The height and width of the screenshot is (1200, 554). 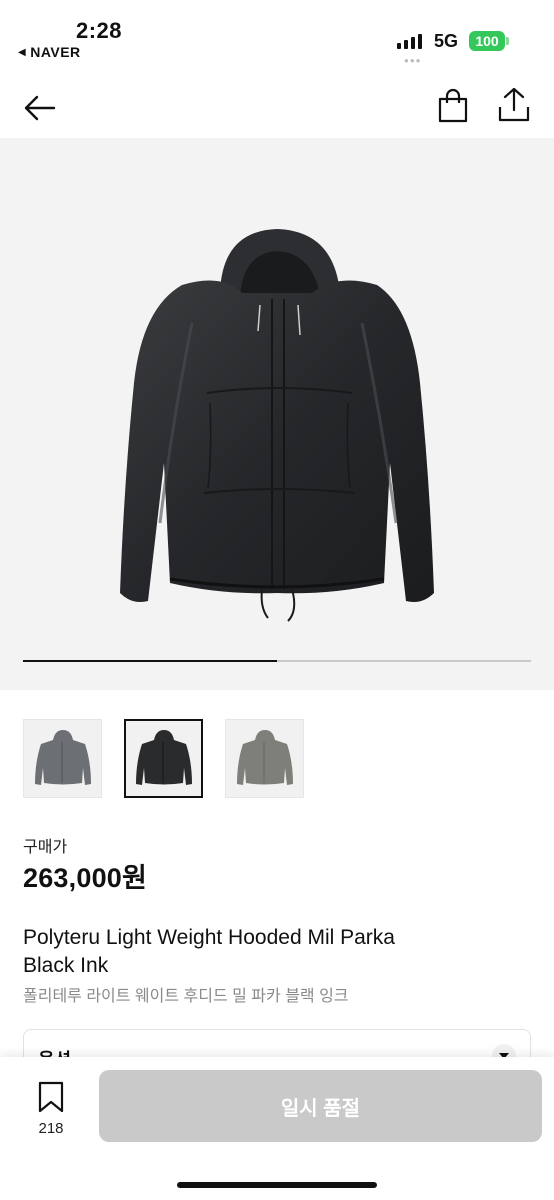 I want to click on thumb-black-image, so click(x=163, y=757).